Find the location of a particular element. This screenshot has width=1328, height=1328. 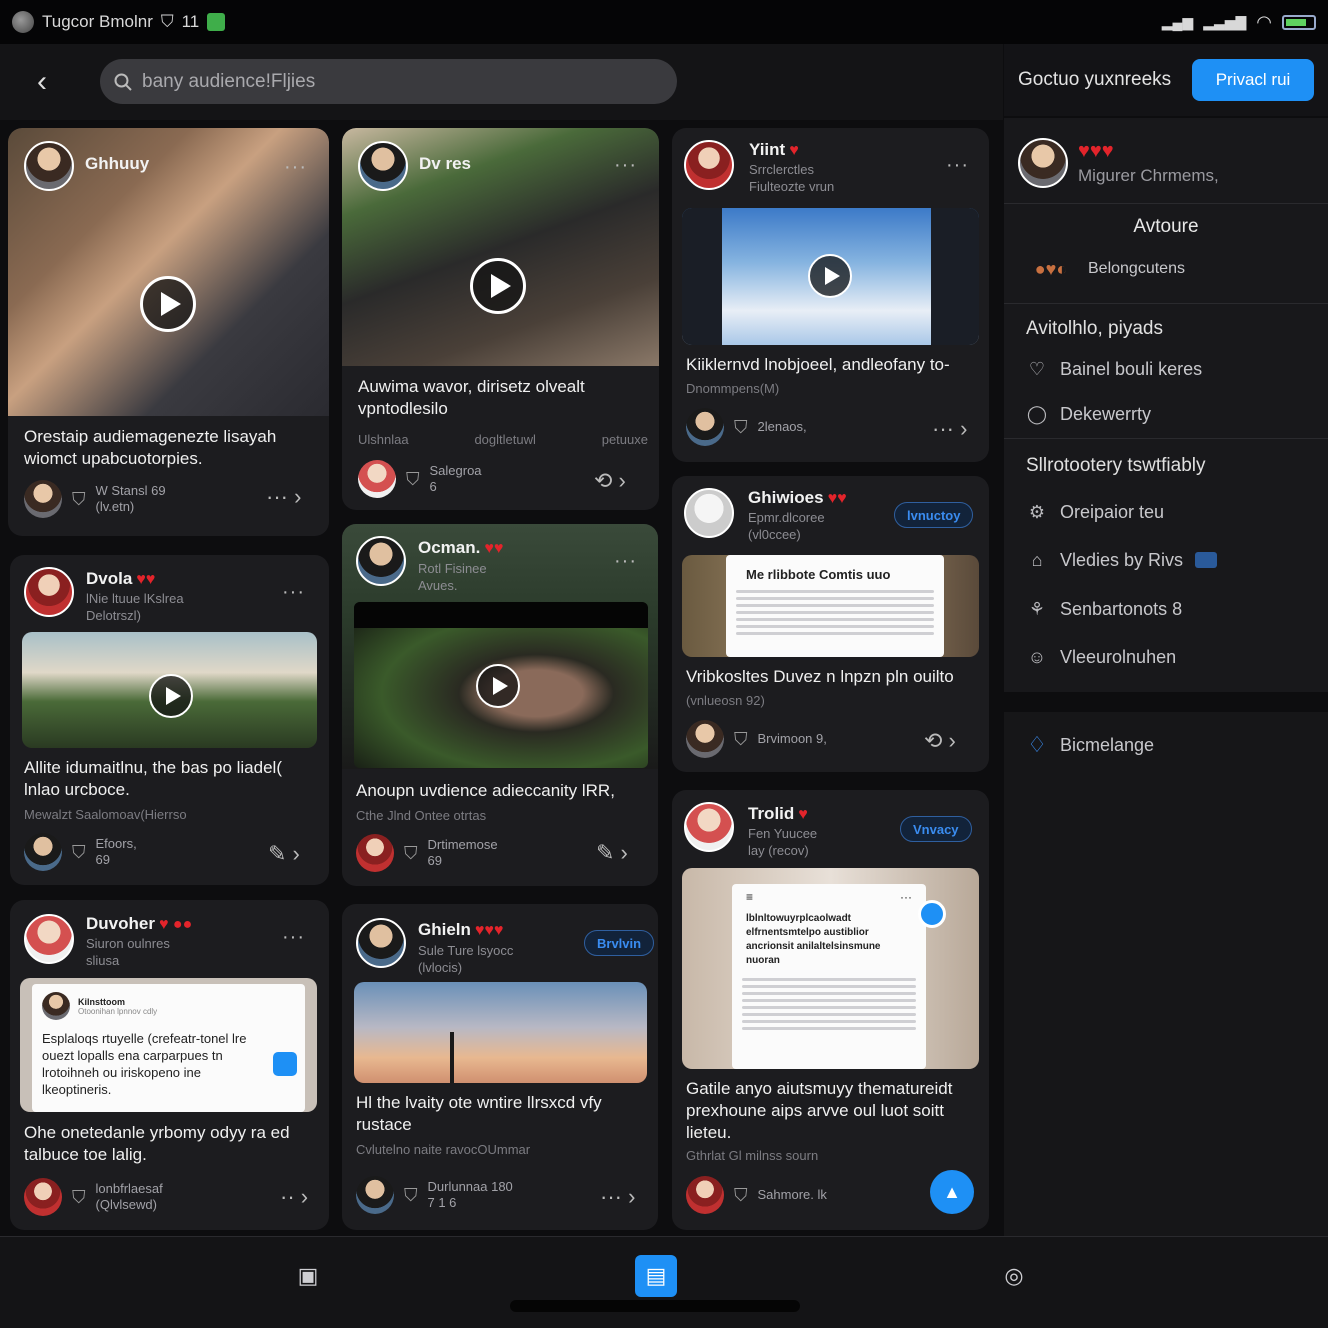

section3-item-4: ☺ Vleeurolnuhen is located at coordinates (1101, 657).